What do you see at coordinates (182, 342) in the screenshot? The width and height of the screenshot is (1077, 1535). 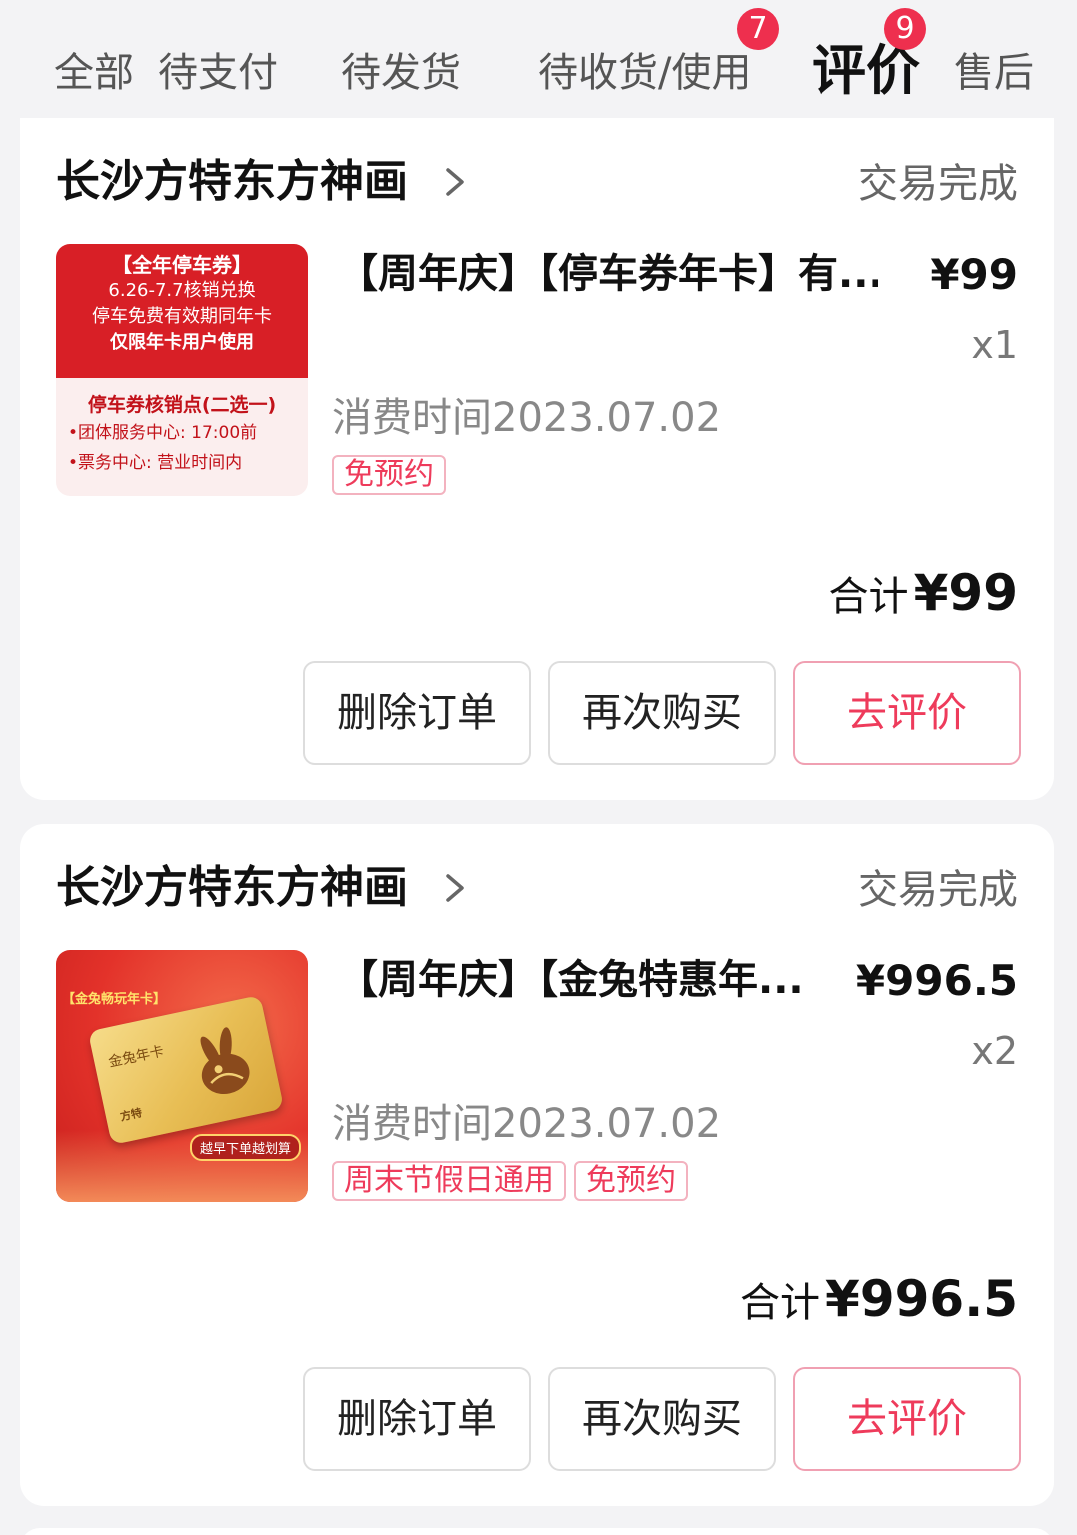 I see `thumbnail-line: 仅限年卡用户使用` at bounding box center [182, 342].